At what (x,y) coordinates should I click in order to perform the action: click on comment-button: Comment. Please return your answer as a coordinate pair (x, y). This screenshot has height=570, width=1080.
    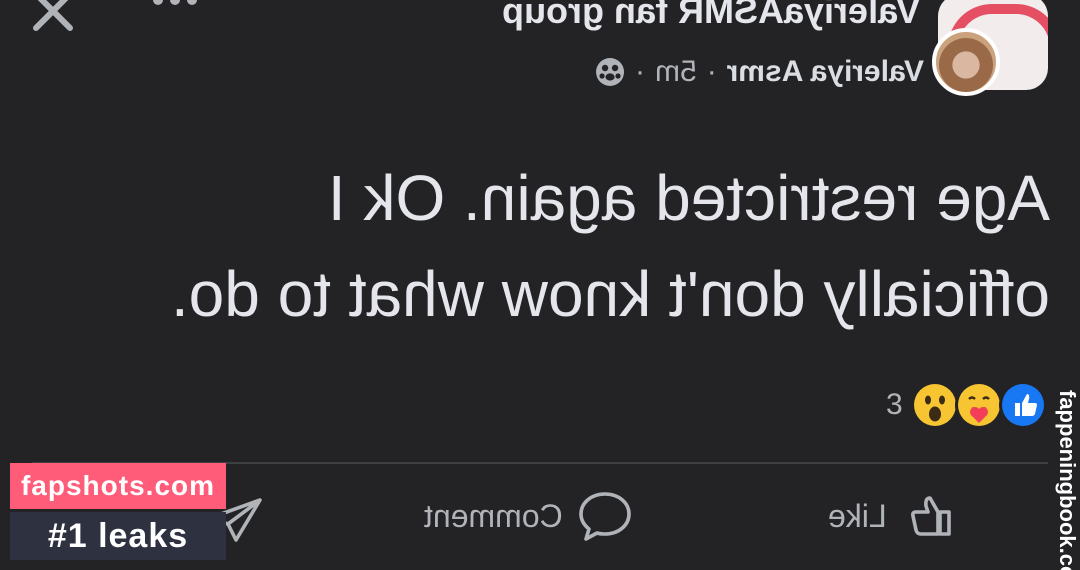
    Looking at the image, I should click on (528, 516).